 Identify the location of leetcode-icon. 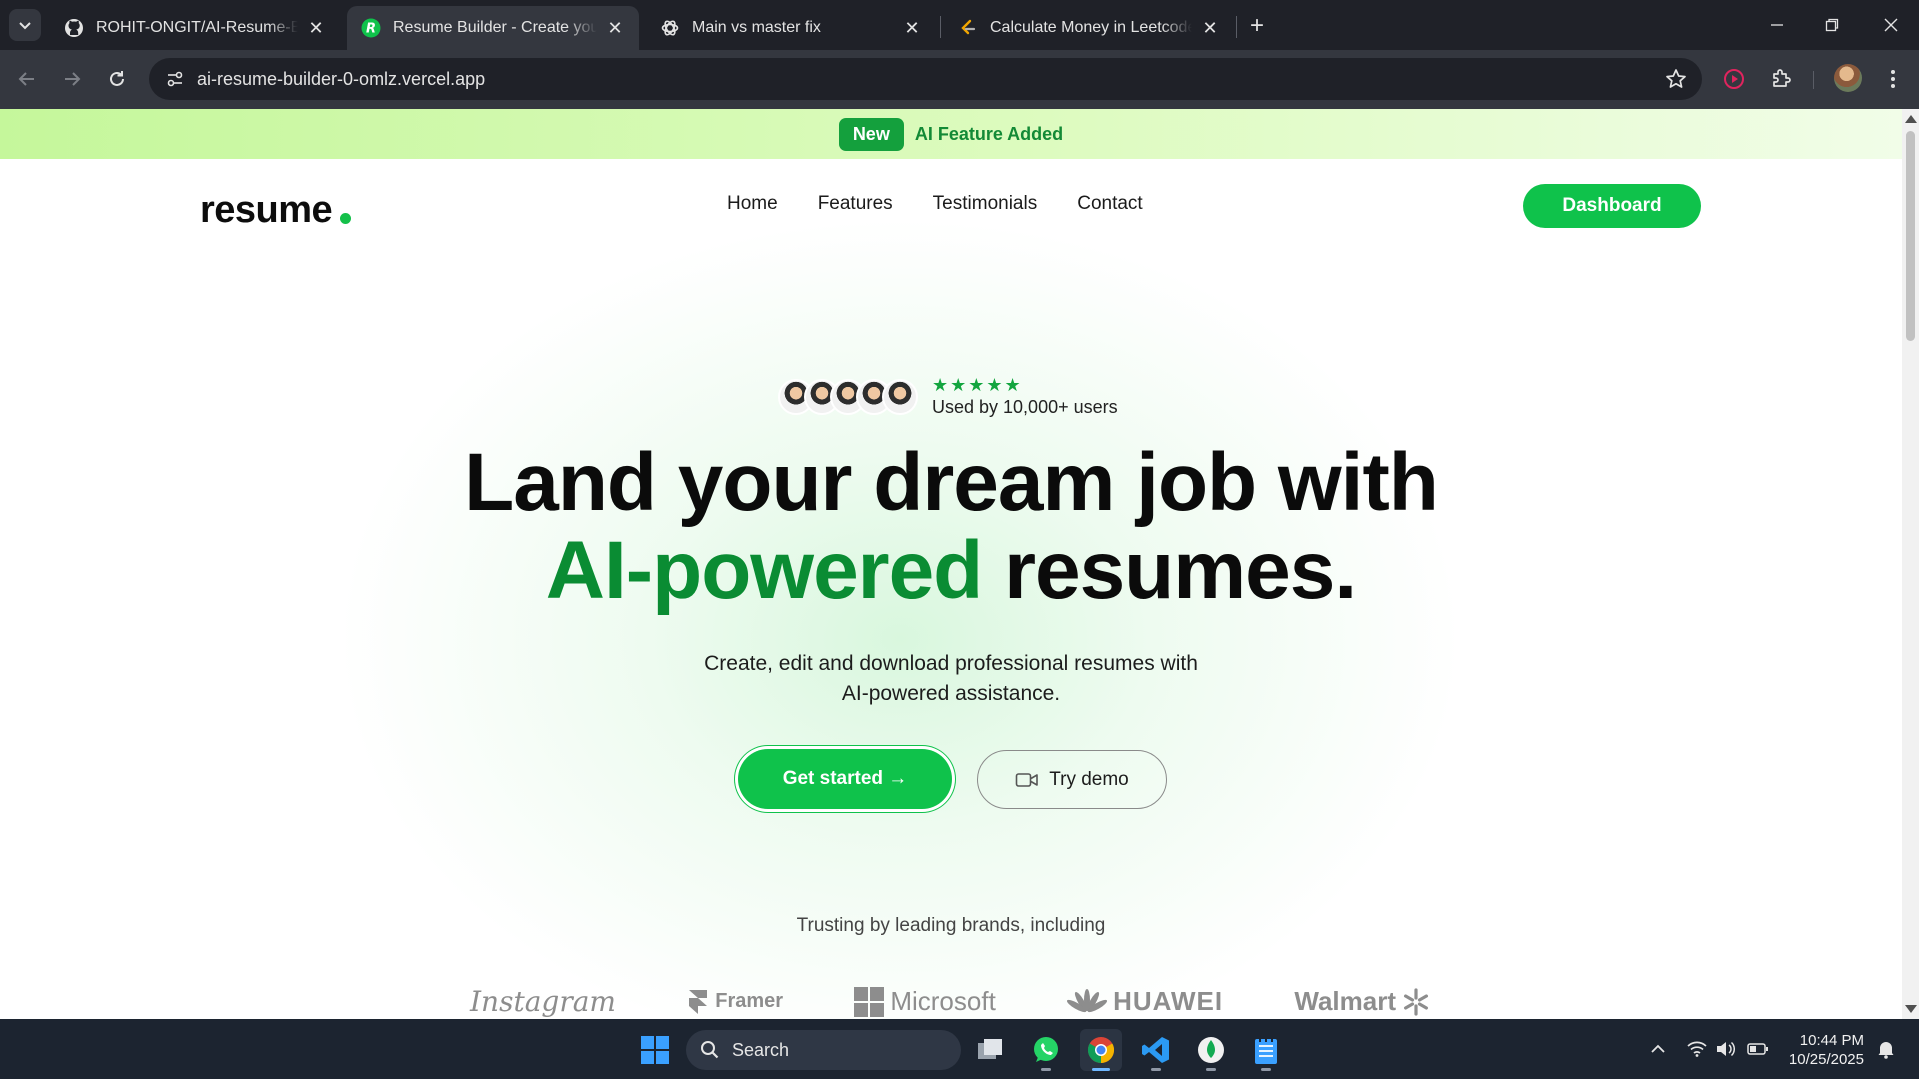
(968, 28).